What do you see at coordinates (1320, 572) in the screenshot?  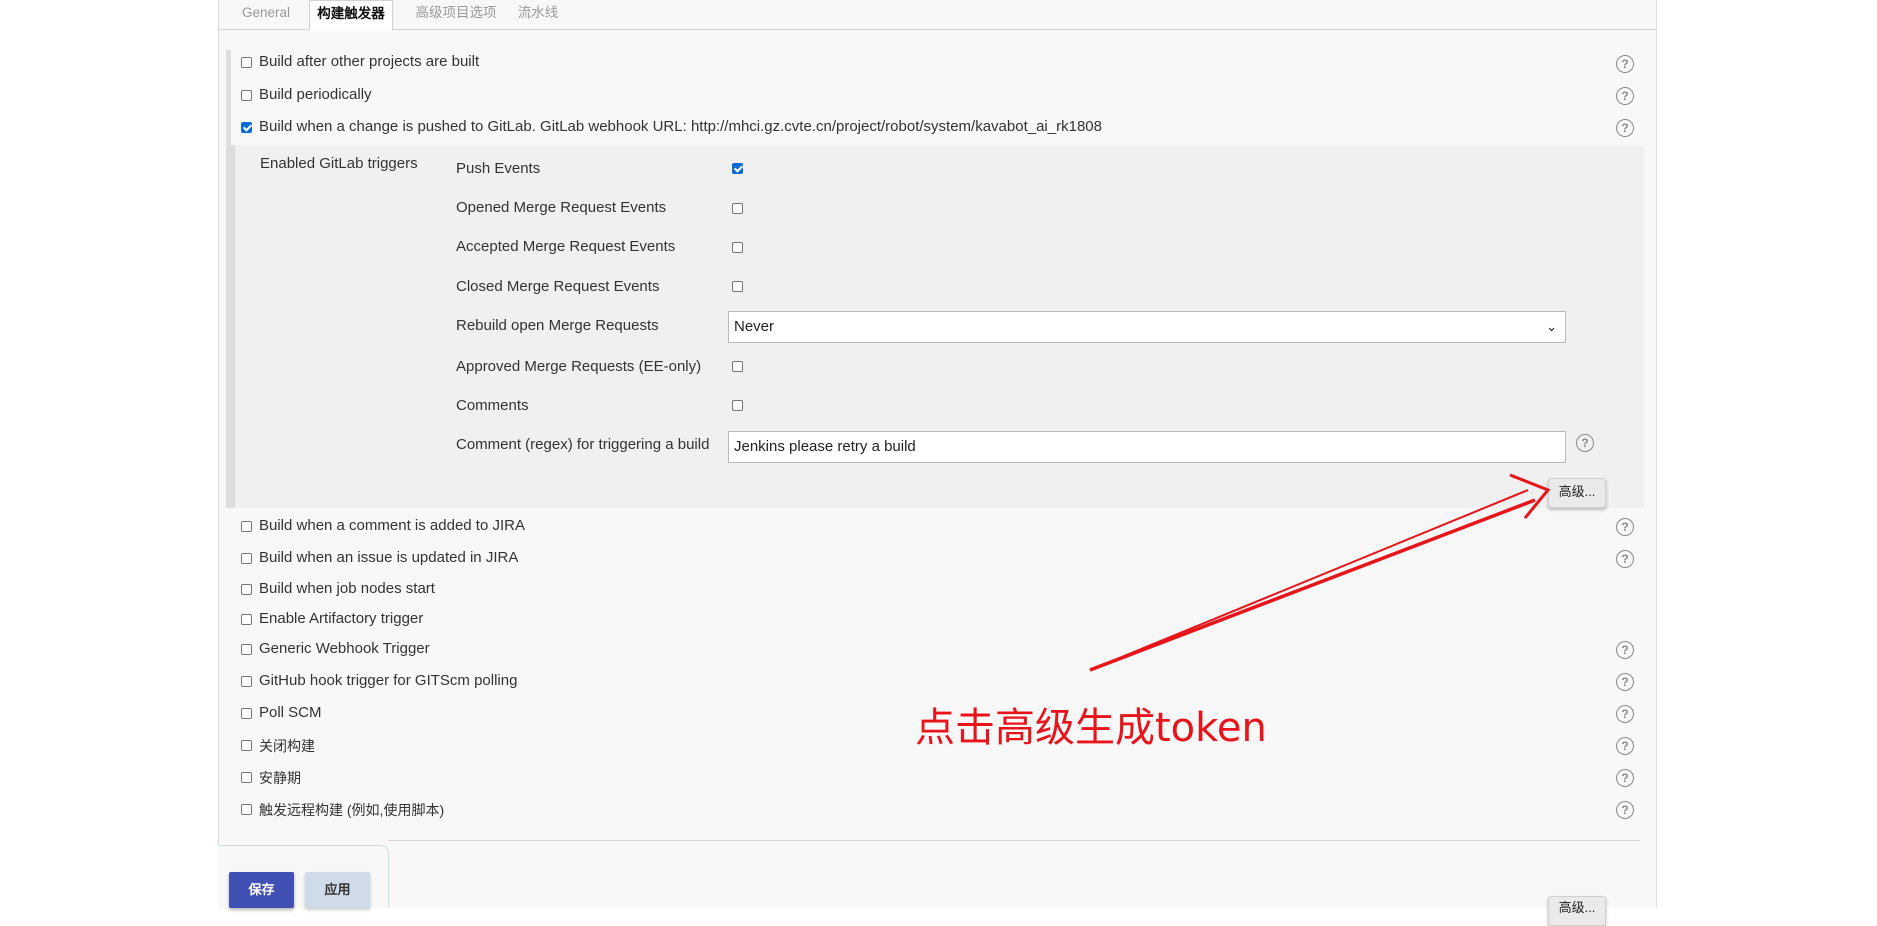 I see `annotation-arrow-icon` at bounding box center [1320, 572].